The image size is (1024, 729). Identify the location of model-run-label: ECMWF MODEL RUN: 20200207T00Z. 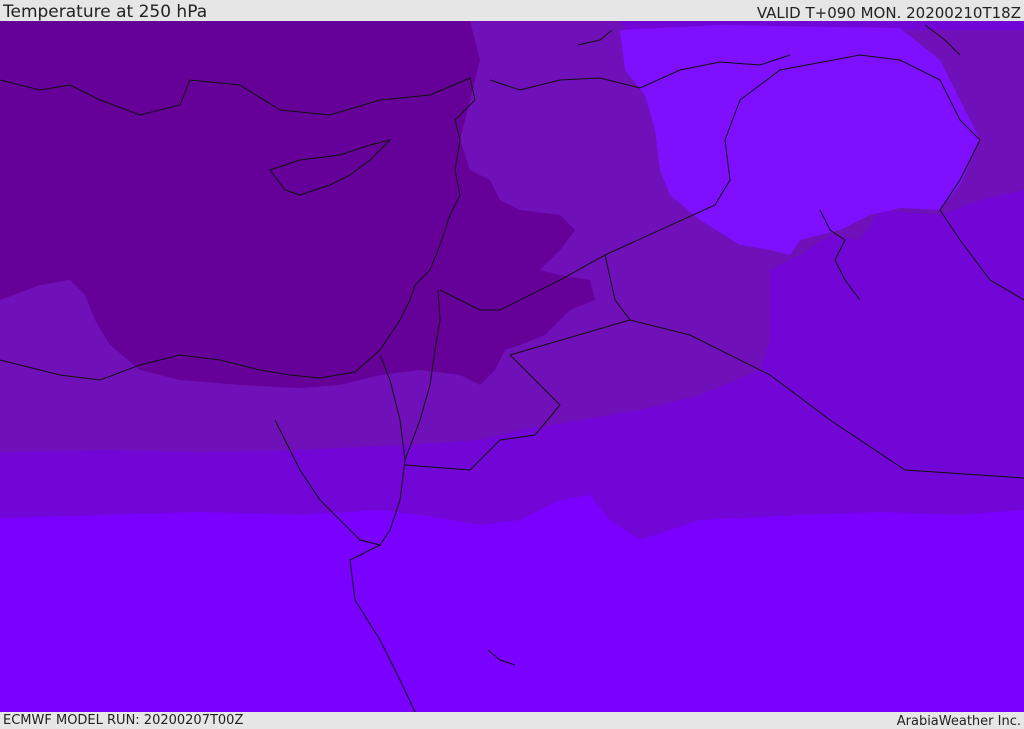
(123, 720).